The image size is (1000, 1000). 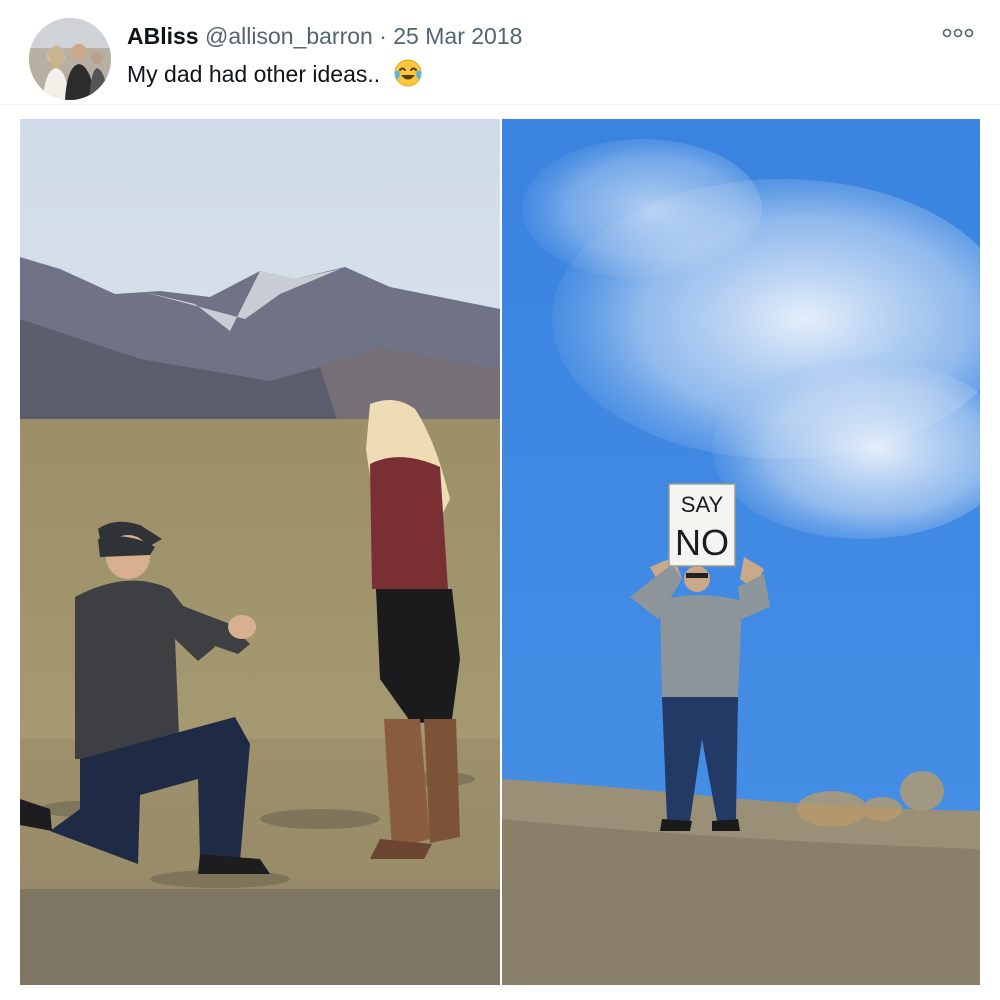 I want to click on tweet-text-row: My dad had other ideas.., so click(x=275, y=76).